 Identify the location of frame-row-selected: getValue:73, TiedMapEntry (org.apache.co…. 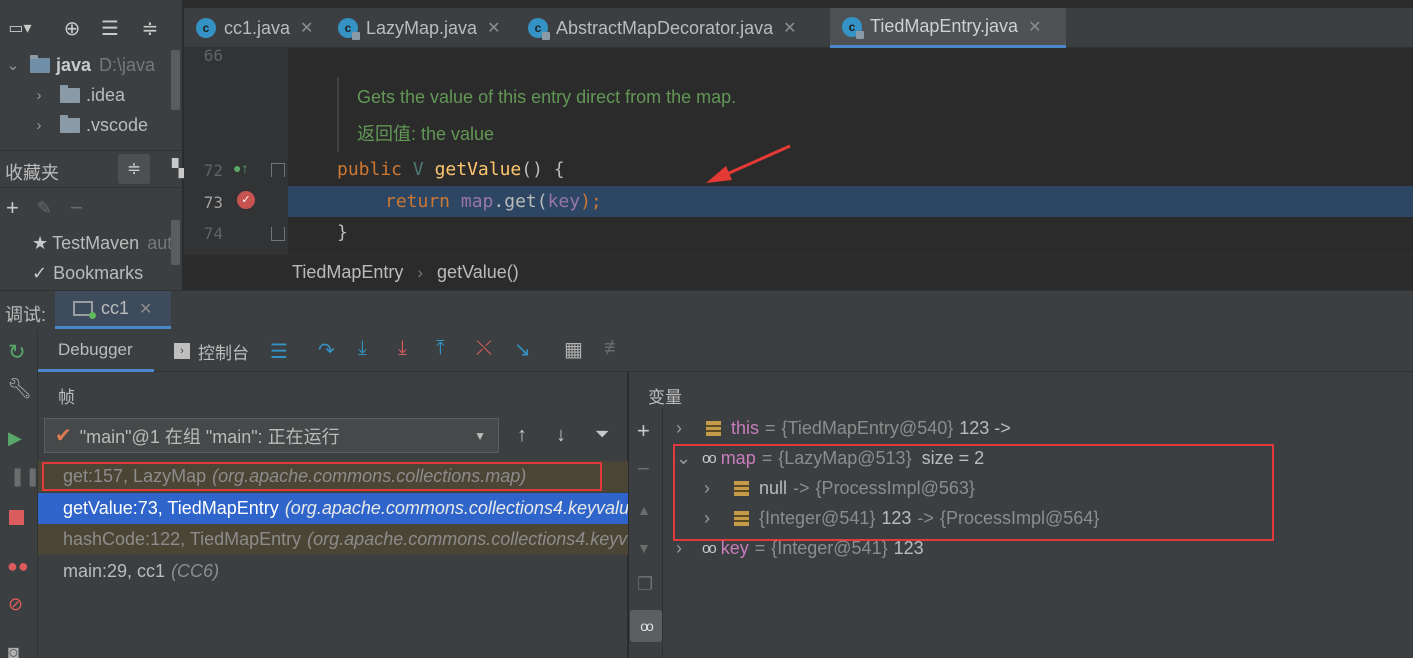
(333, 508).